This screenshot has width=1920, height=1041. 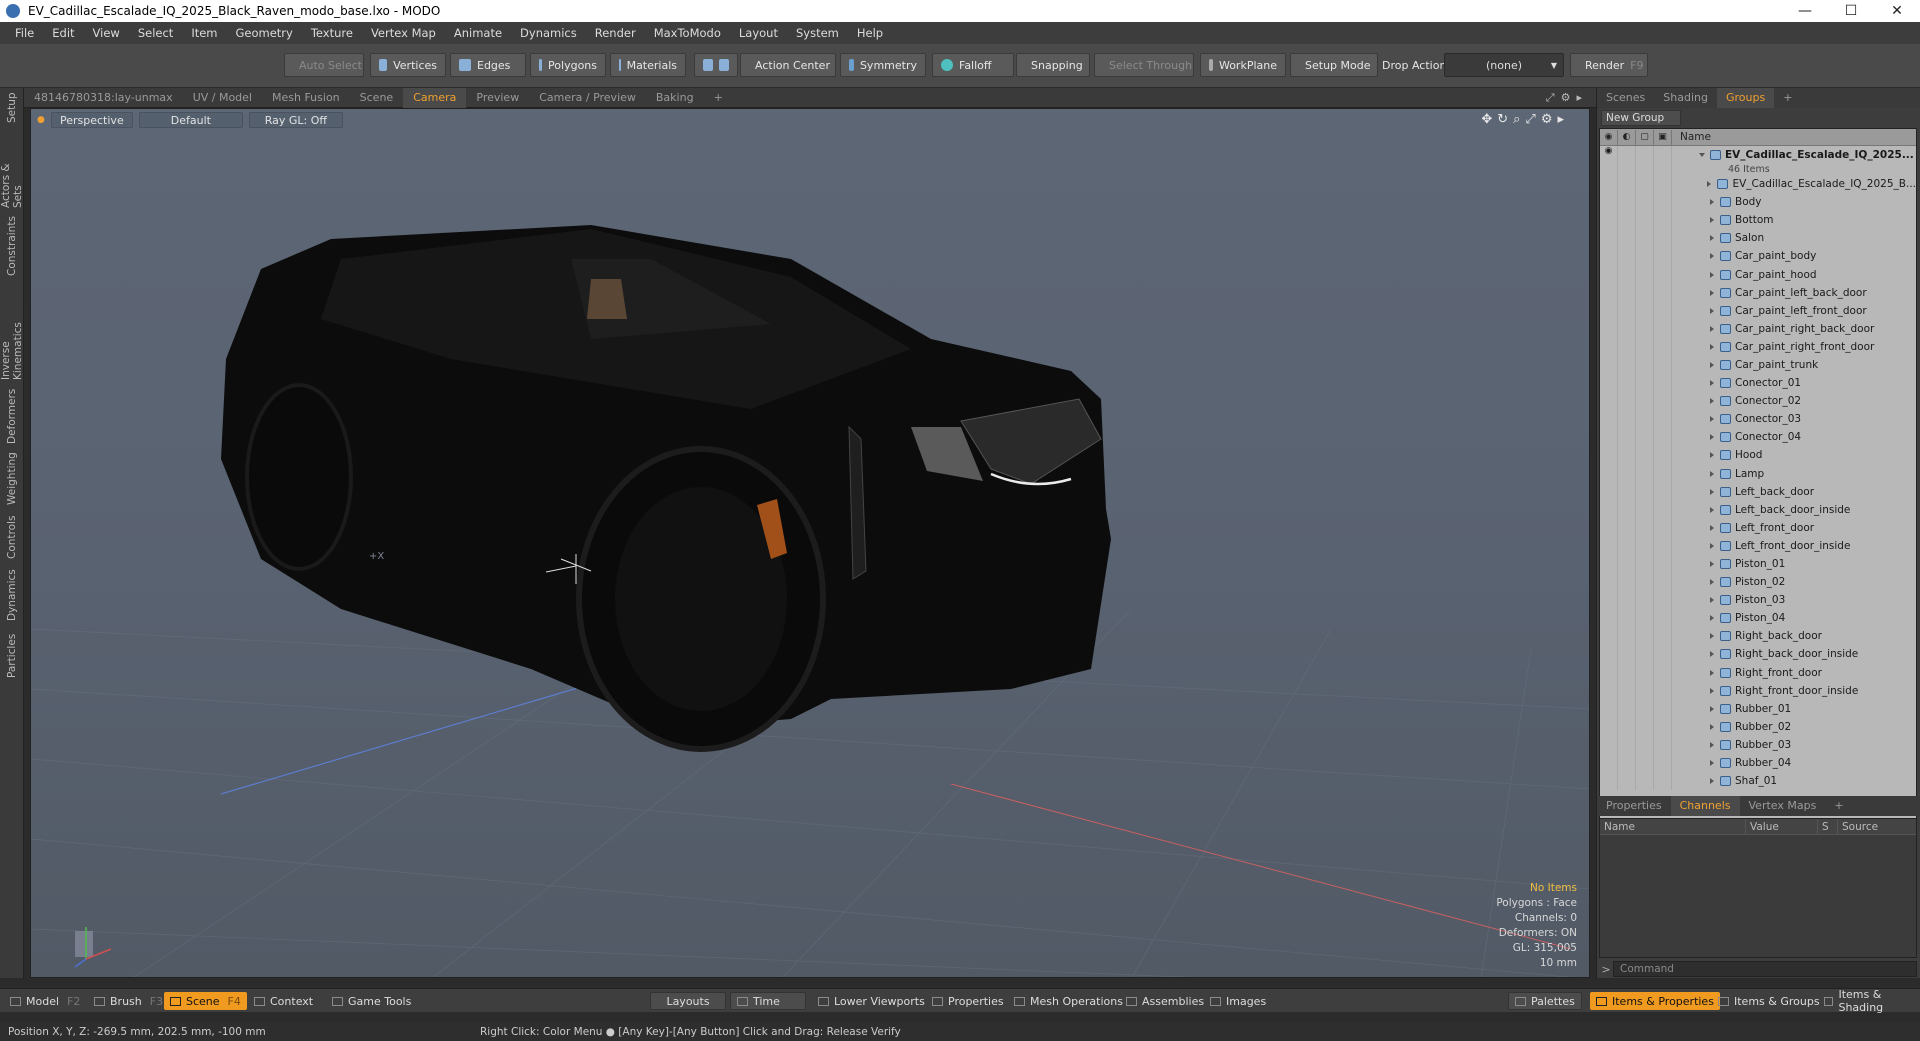 I want to click on tab-baking: Baking, so click(x=675, y=98).